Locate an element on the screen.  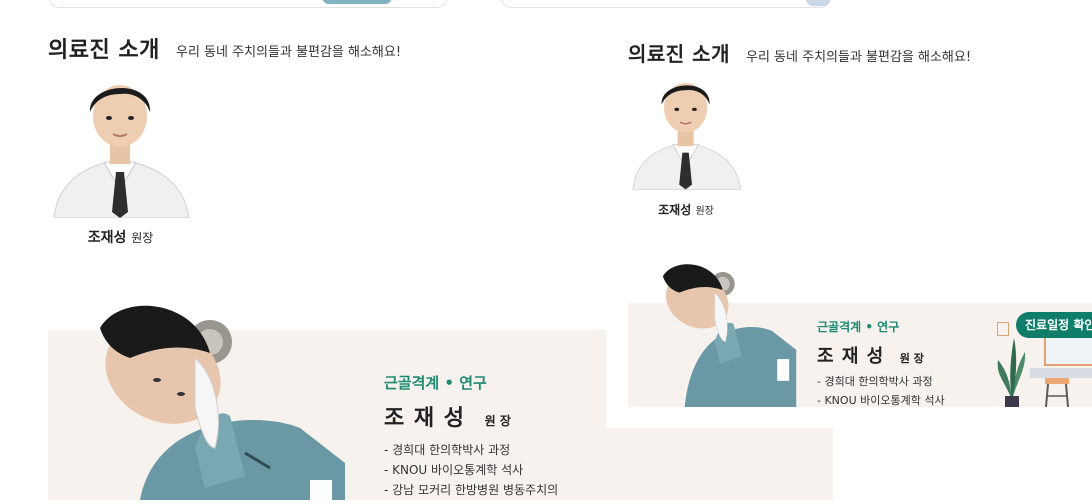
doctor-banner-extension is located at coordinates (719, 464).